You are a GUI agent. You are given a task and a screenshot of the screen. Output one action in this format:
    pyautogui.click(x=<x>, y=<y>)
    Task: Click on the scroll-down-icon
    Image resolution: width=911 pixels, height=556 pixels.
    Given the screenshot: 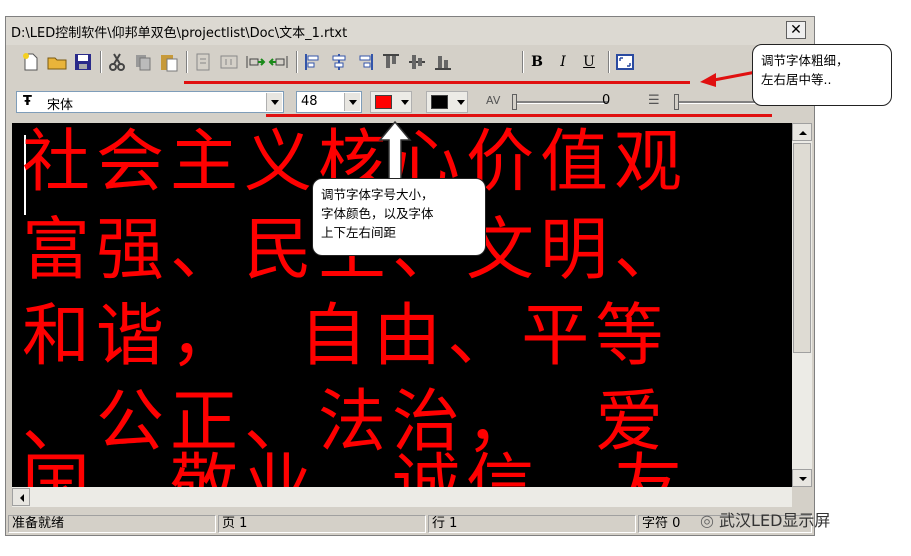 What is the action you would take?
    pyautogui.click(x=802, y=478)
    